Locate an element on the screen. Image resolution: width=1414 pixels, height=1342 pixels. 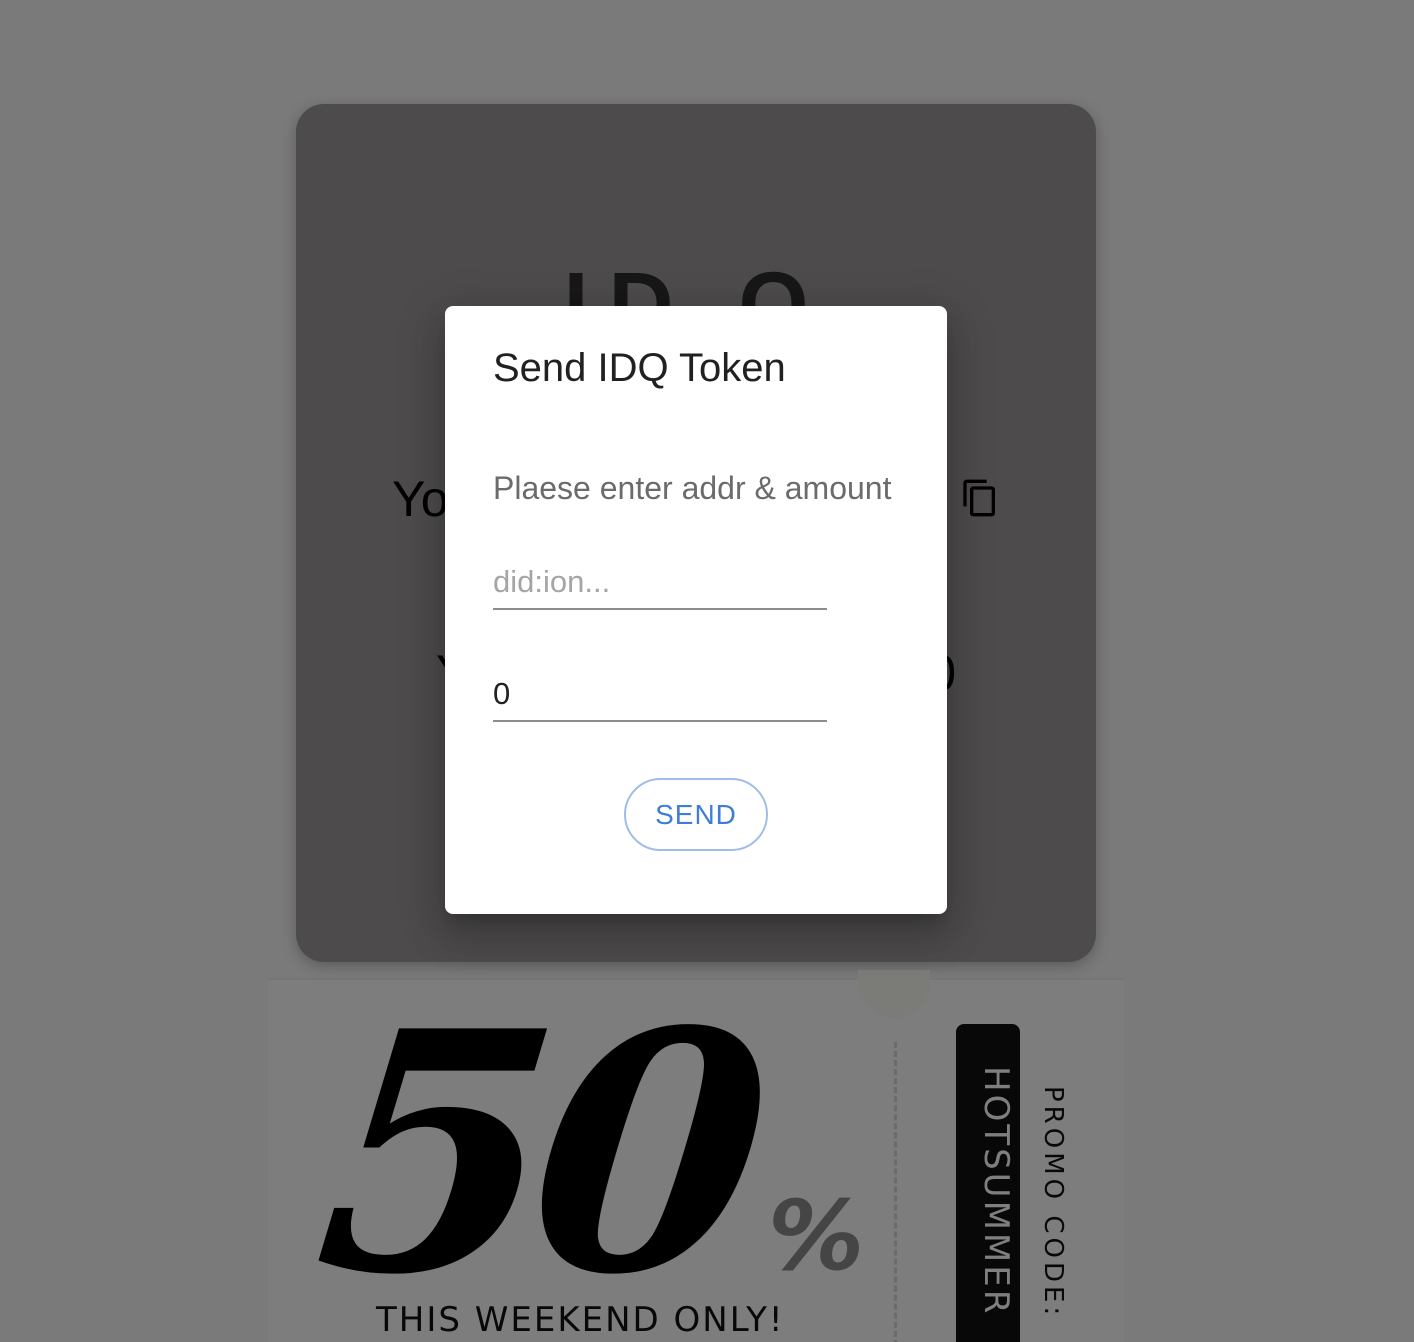
dialog-instructions: Plaese enter addr & amount is located at coordinates (692, 488).